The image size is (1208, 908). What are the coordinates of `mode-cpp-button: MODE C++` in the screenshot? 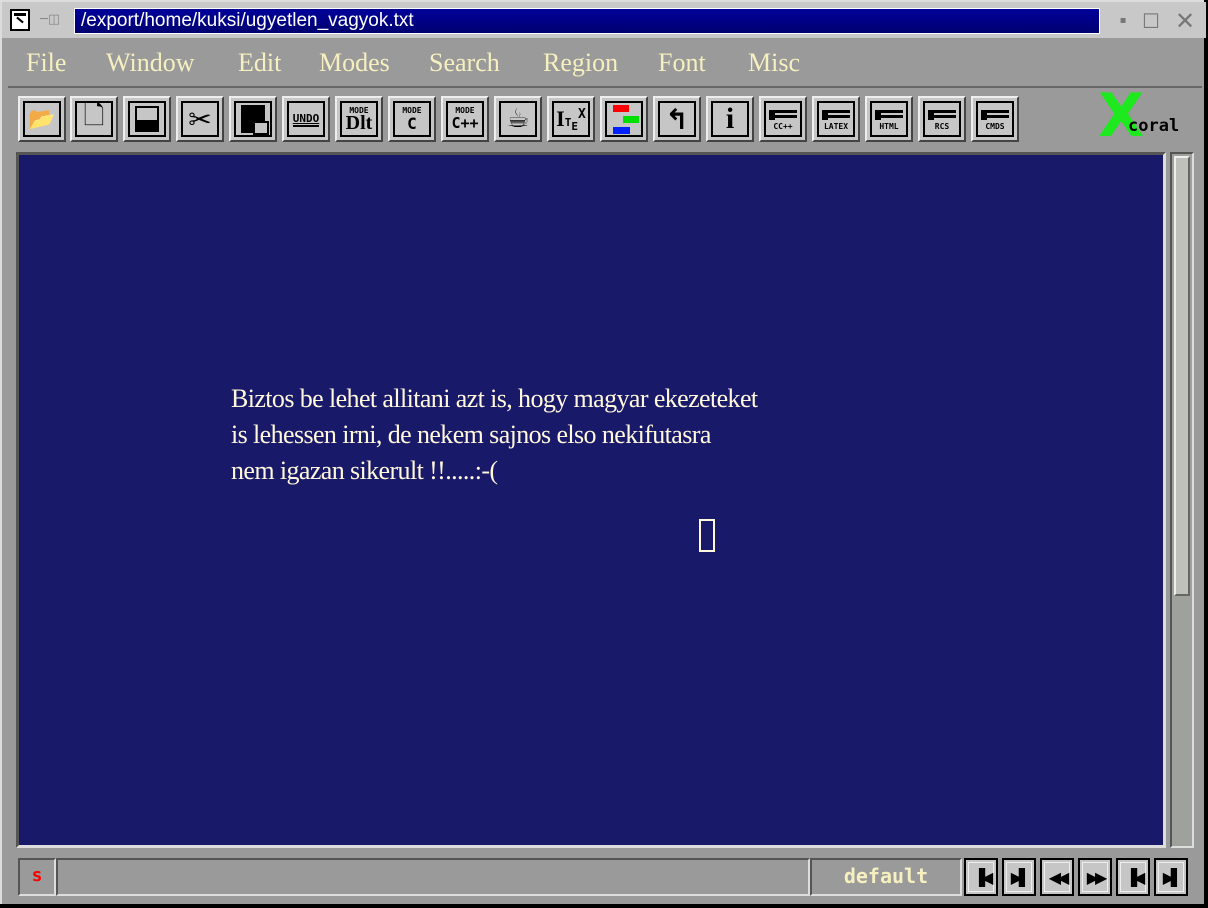 It's located at (465, 119).